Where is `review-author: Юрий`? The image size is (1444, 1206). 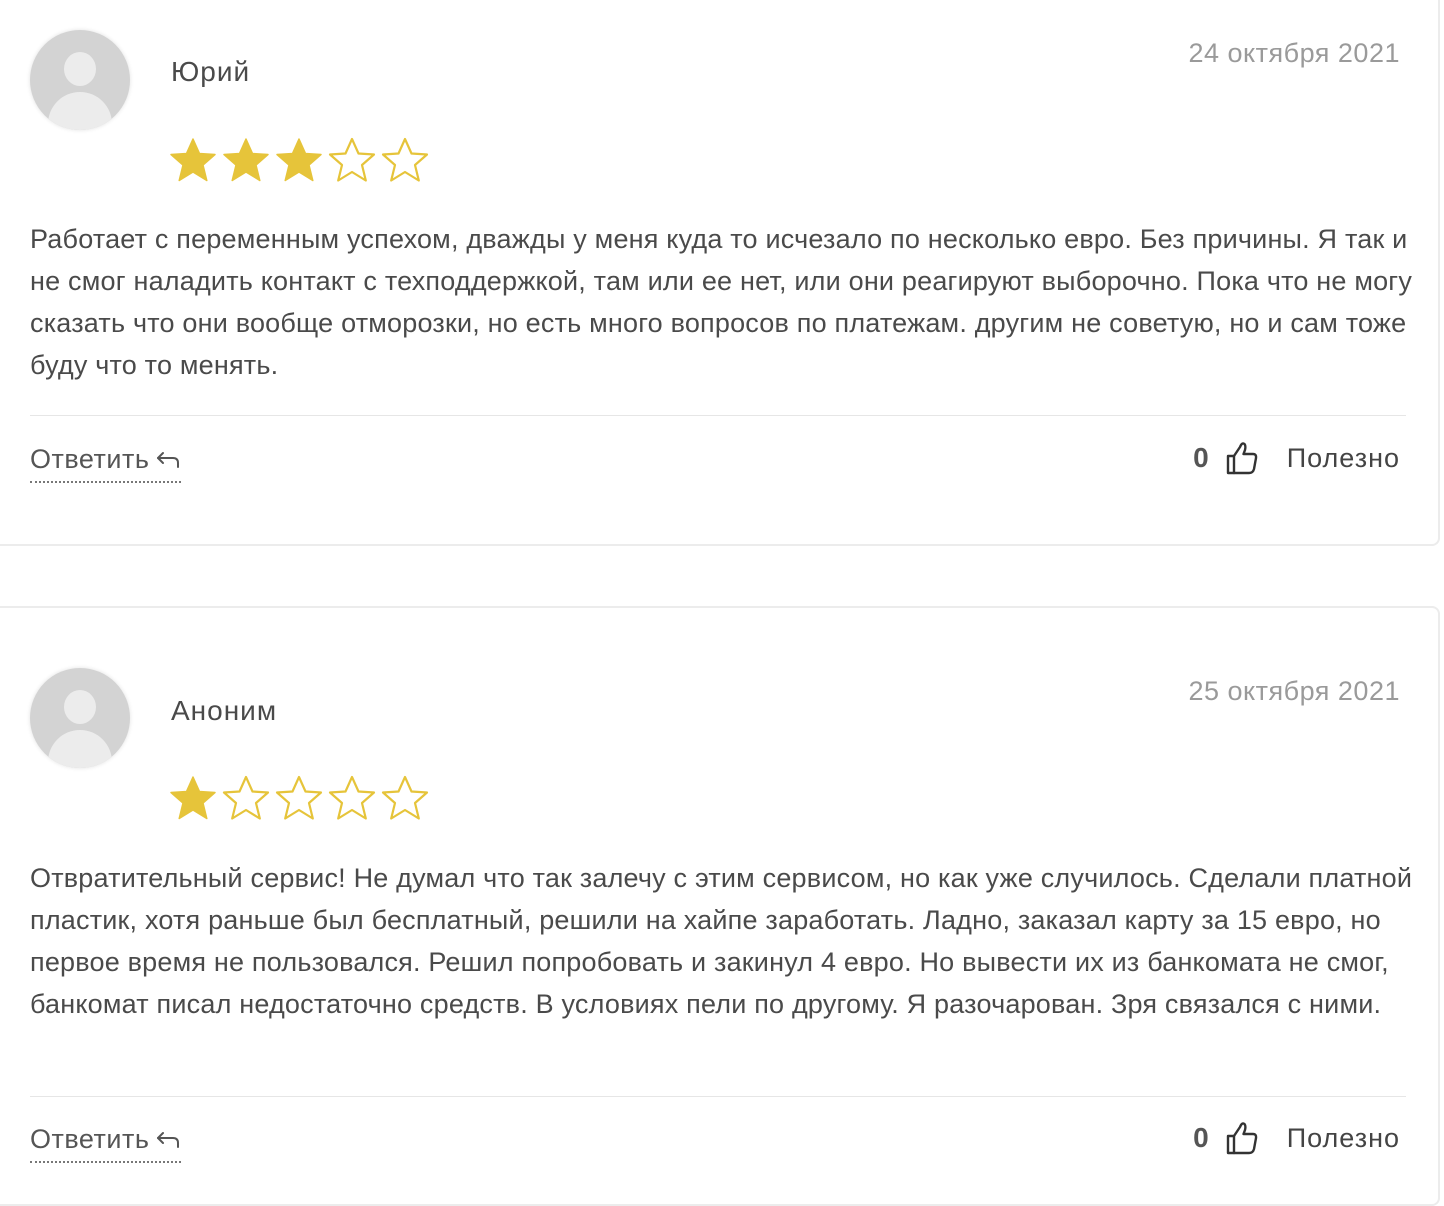
review-author: Юрий is located at coordinates (211, 71).